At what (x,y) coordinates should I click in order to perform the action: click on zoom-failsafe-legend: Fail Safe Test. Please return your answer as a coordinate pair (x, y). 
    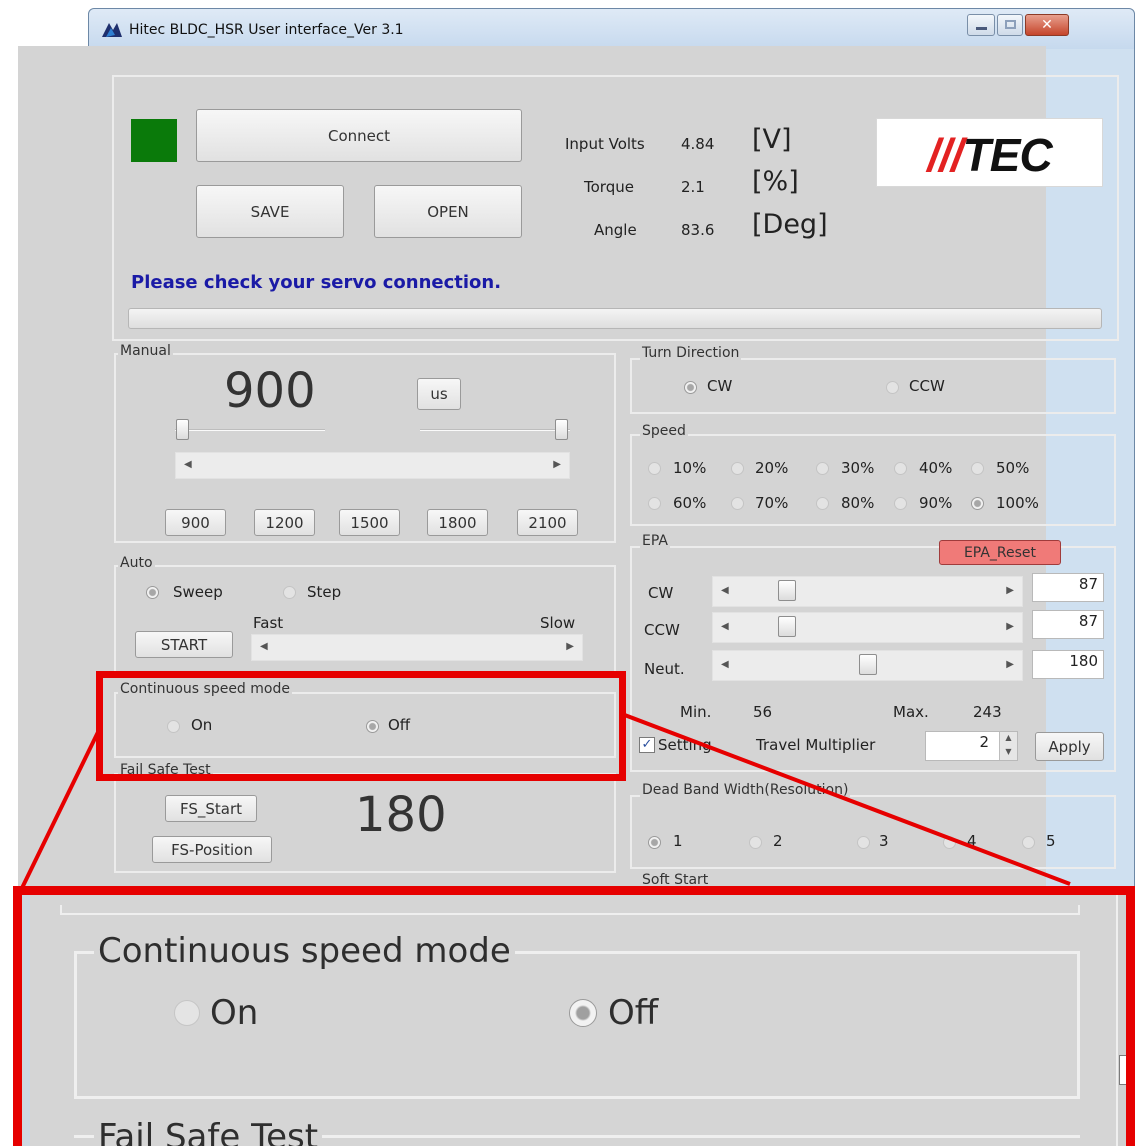
    Looking at the image, I should click on (208, 1131).